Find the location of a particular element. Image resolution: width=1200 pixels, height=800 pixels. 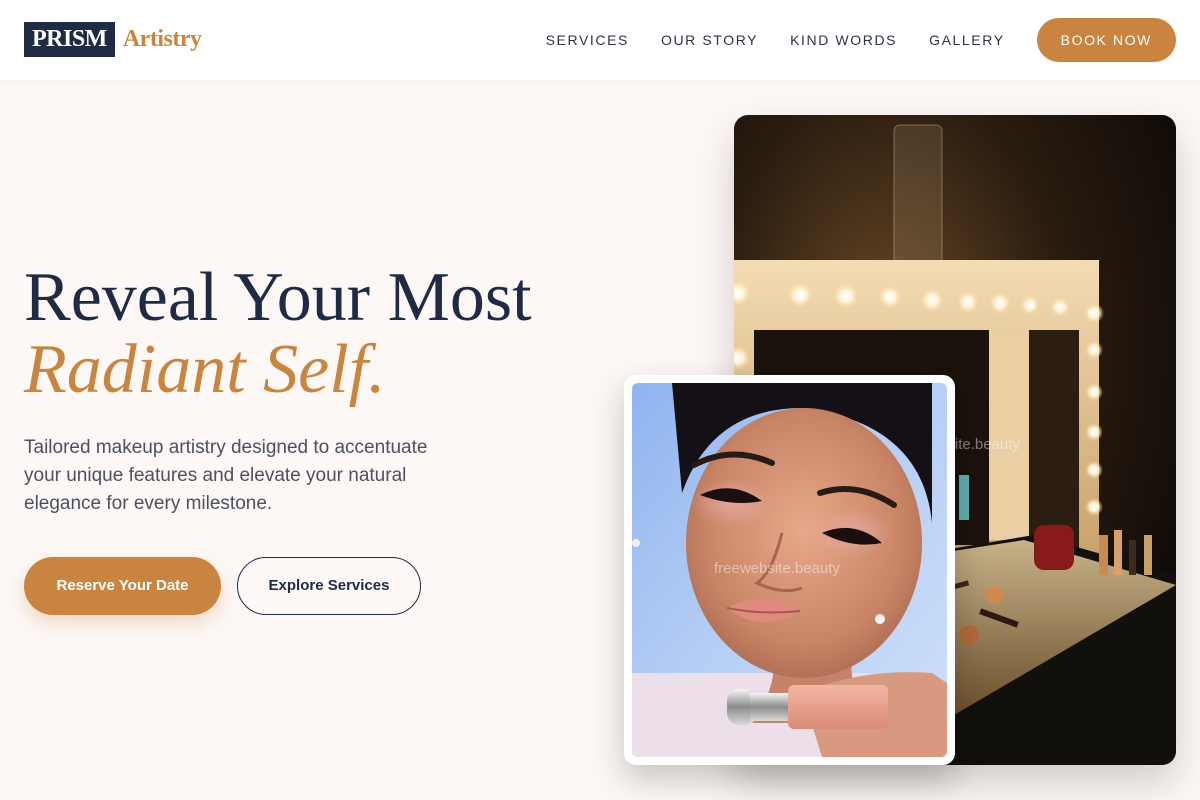

portrait-card: freewebsite.beauty is located at coordinates (789, 570).